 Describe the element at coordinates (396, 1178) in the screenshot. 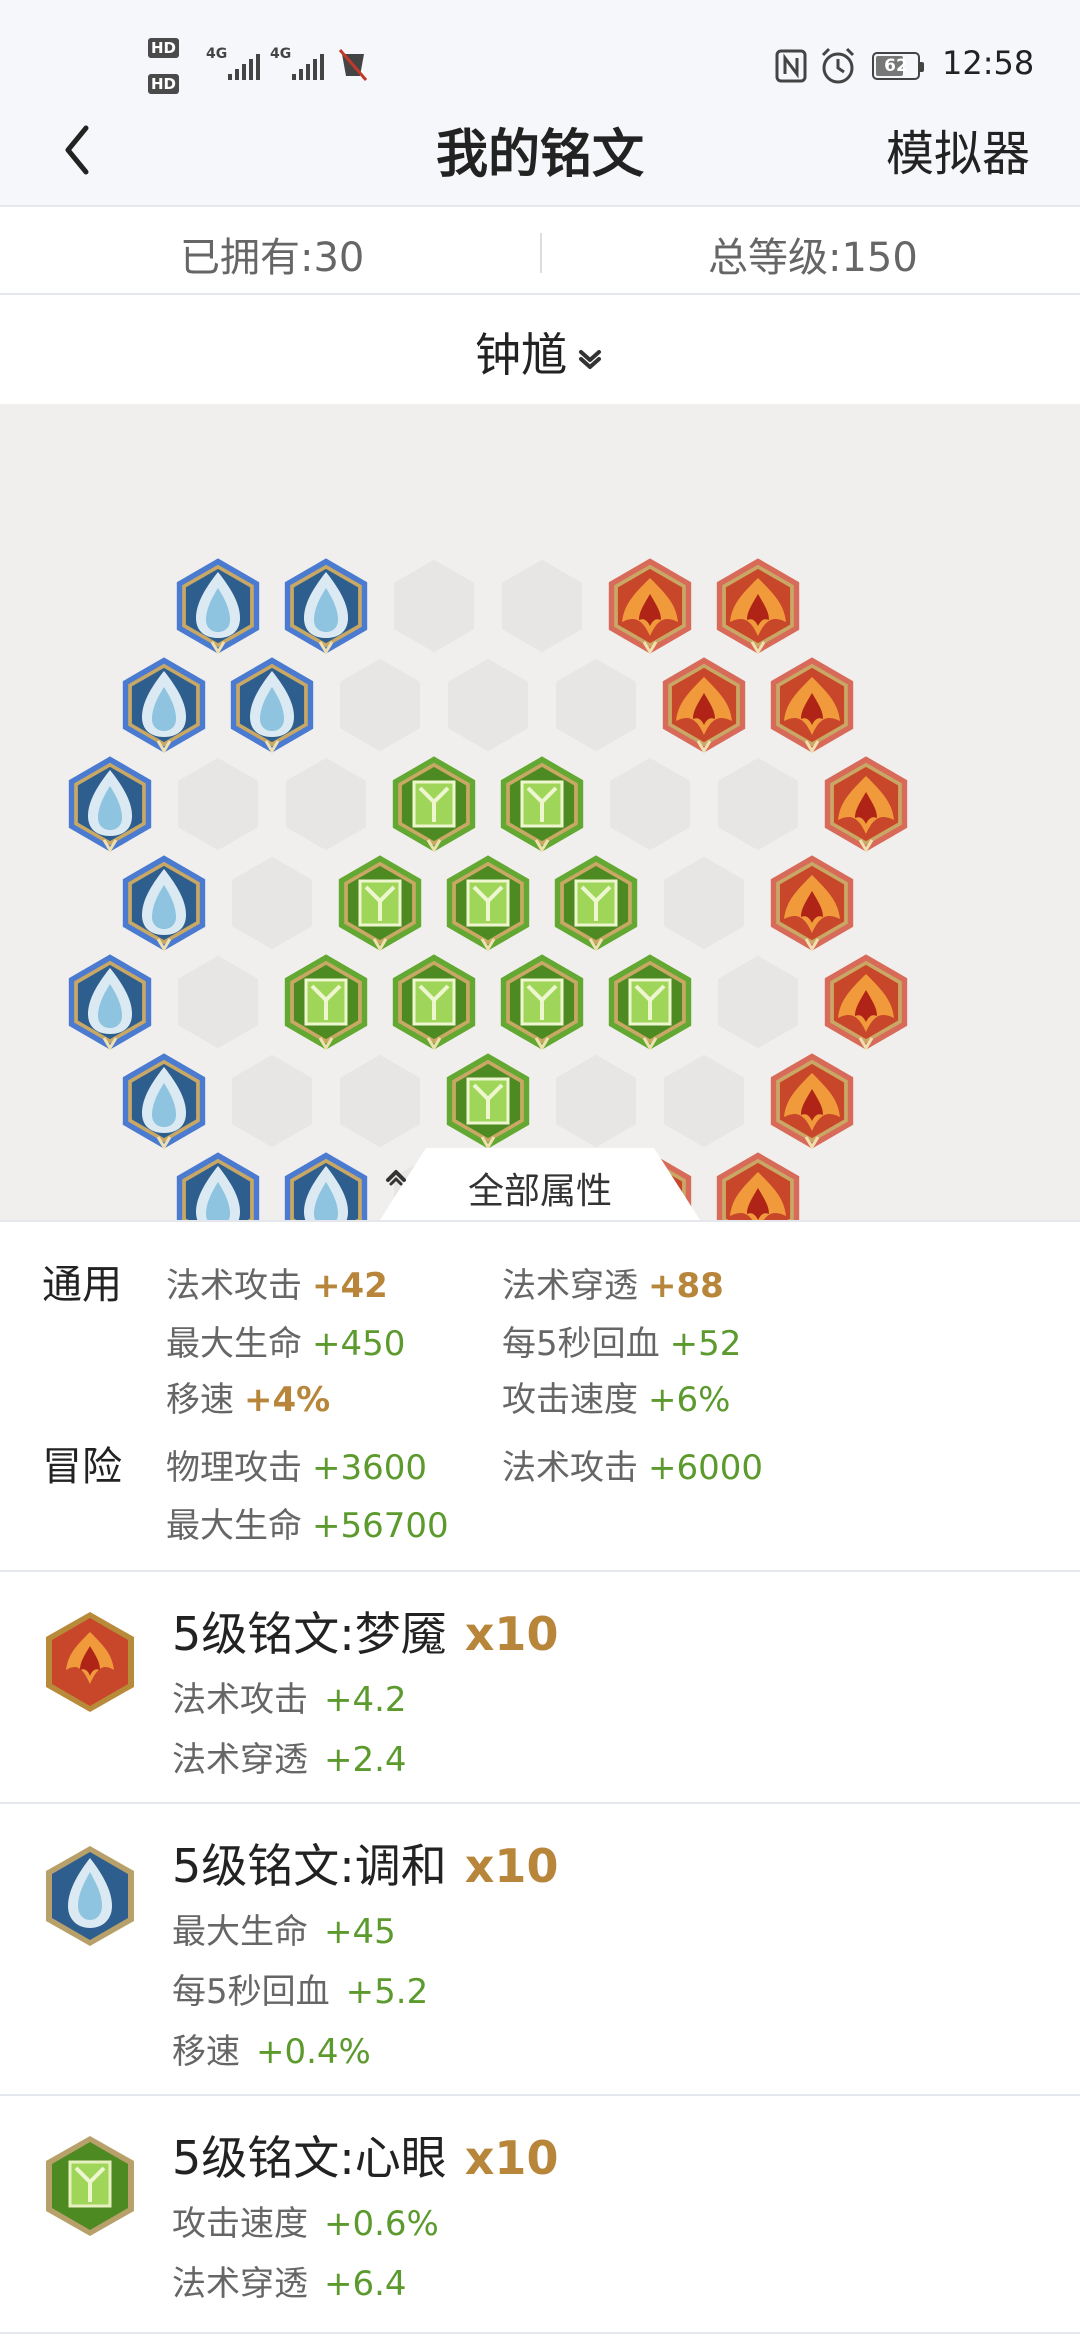

I see `chevron-up-icon` at that location.